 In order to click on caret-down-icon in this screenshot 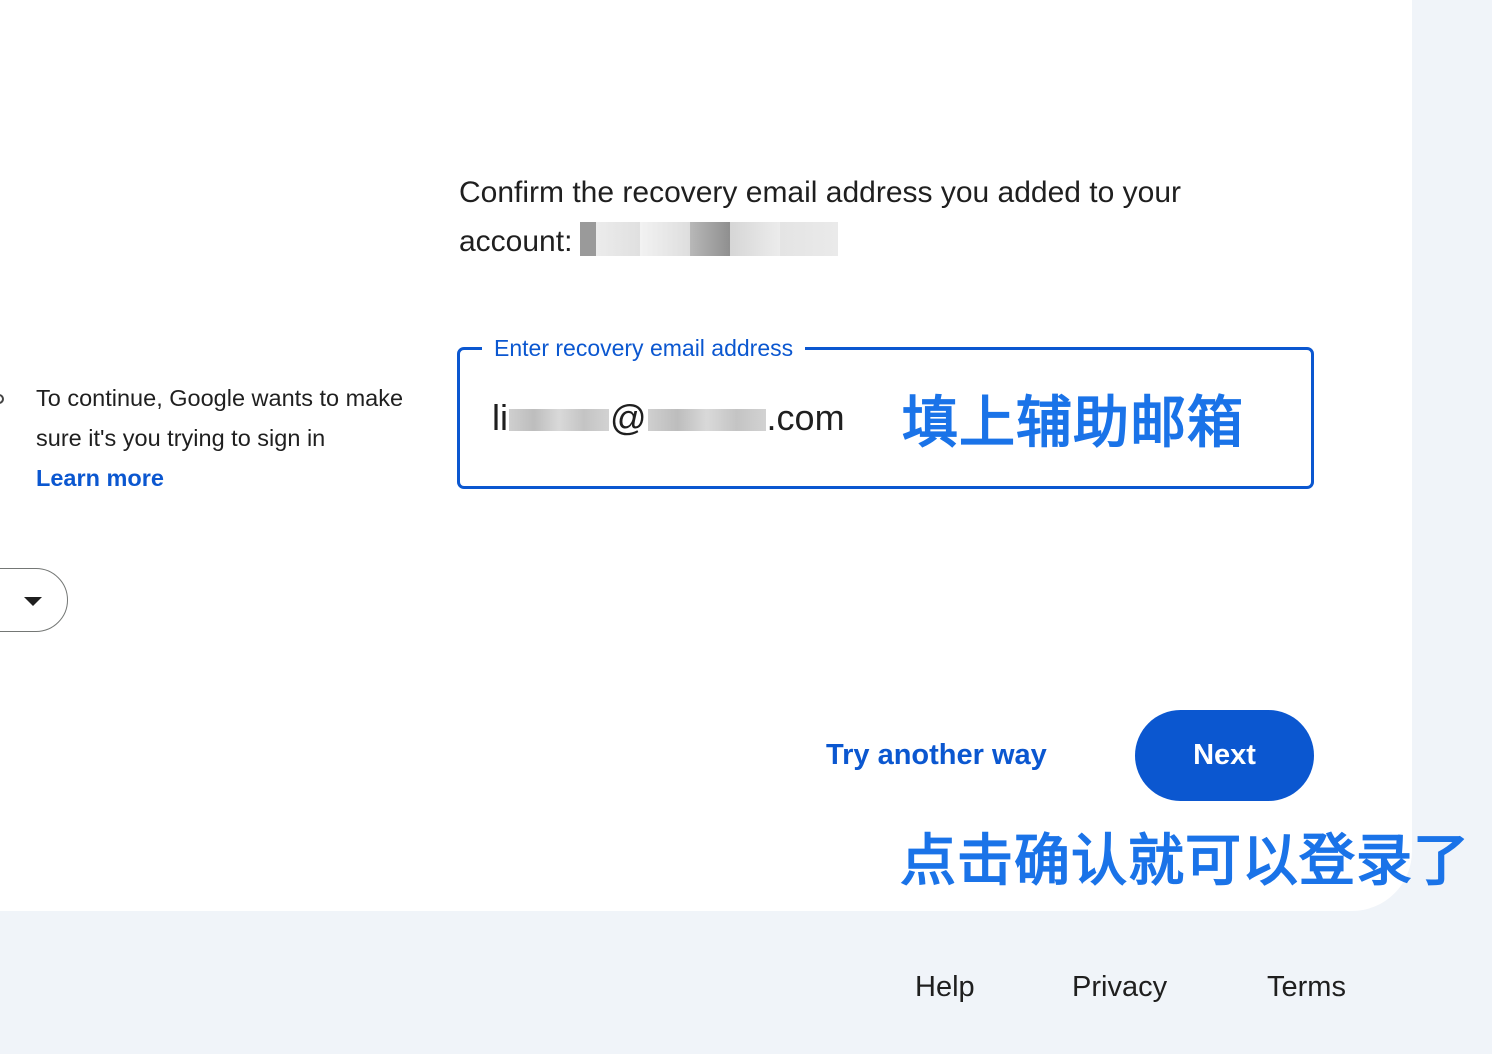, I will do `click(33, 601)`.